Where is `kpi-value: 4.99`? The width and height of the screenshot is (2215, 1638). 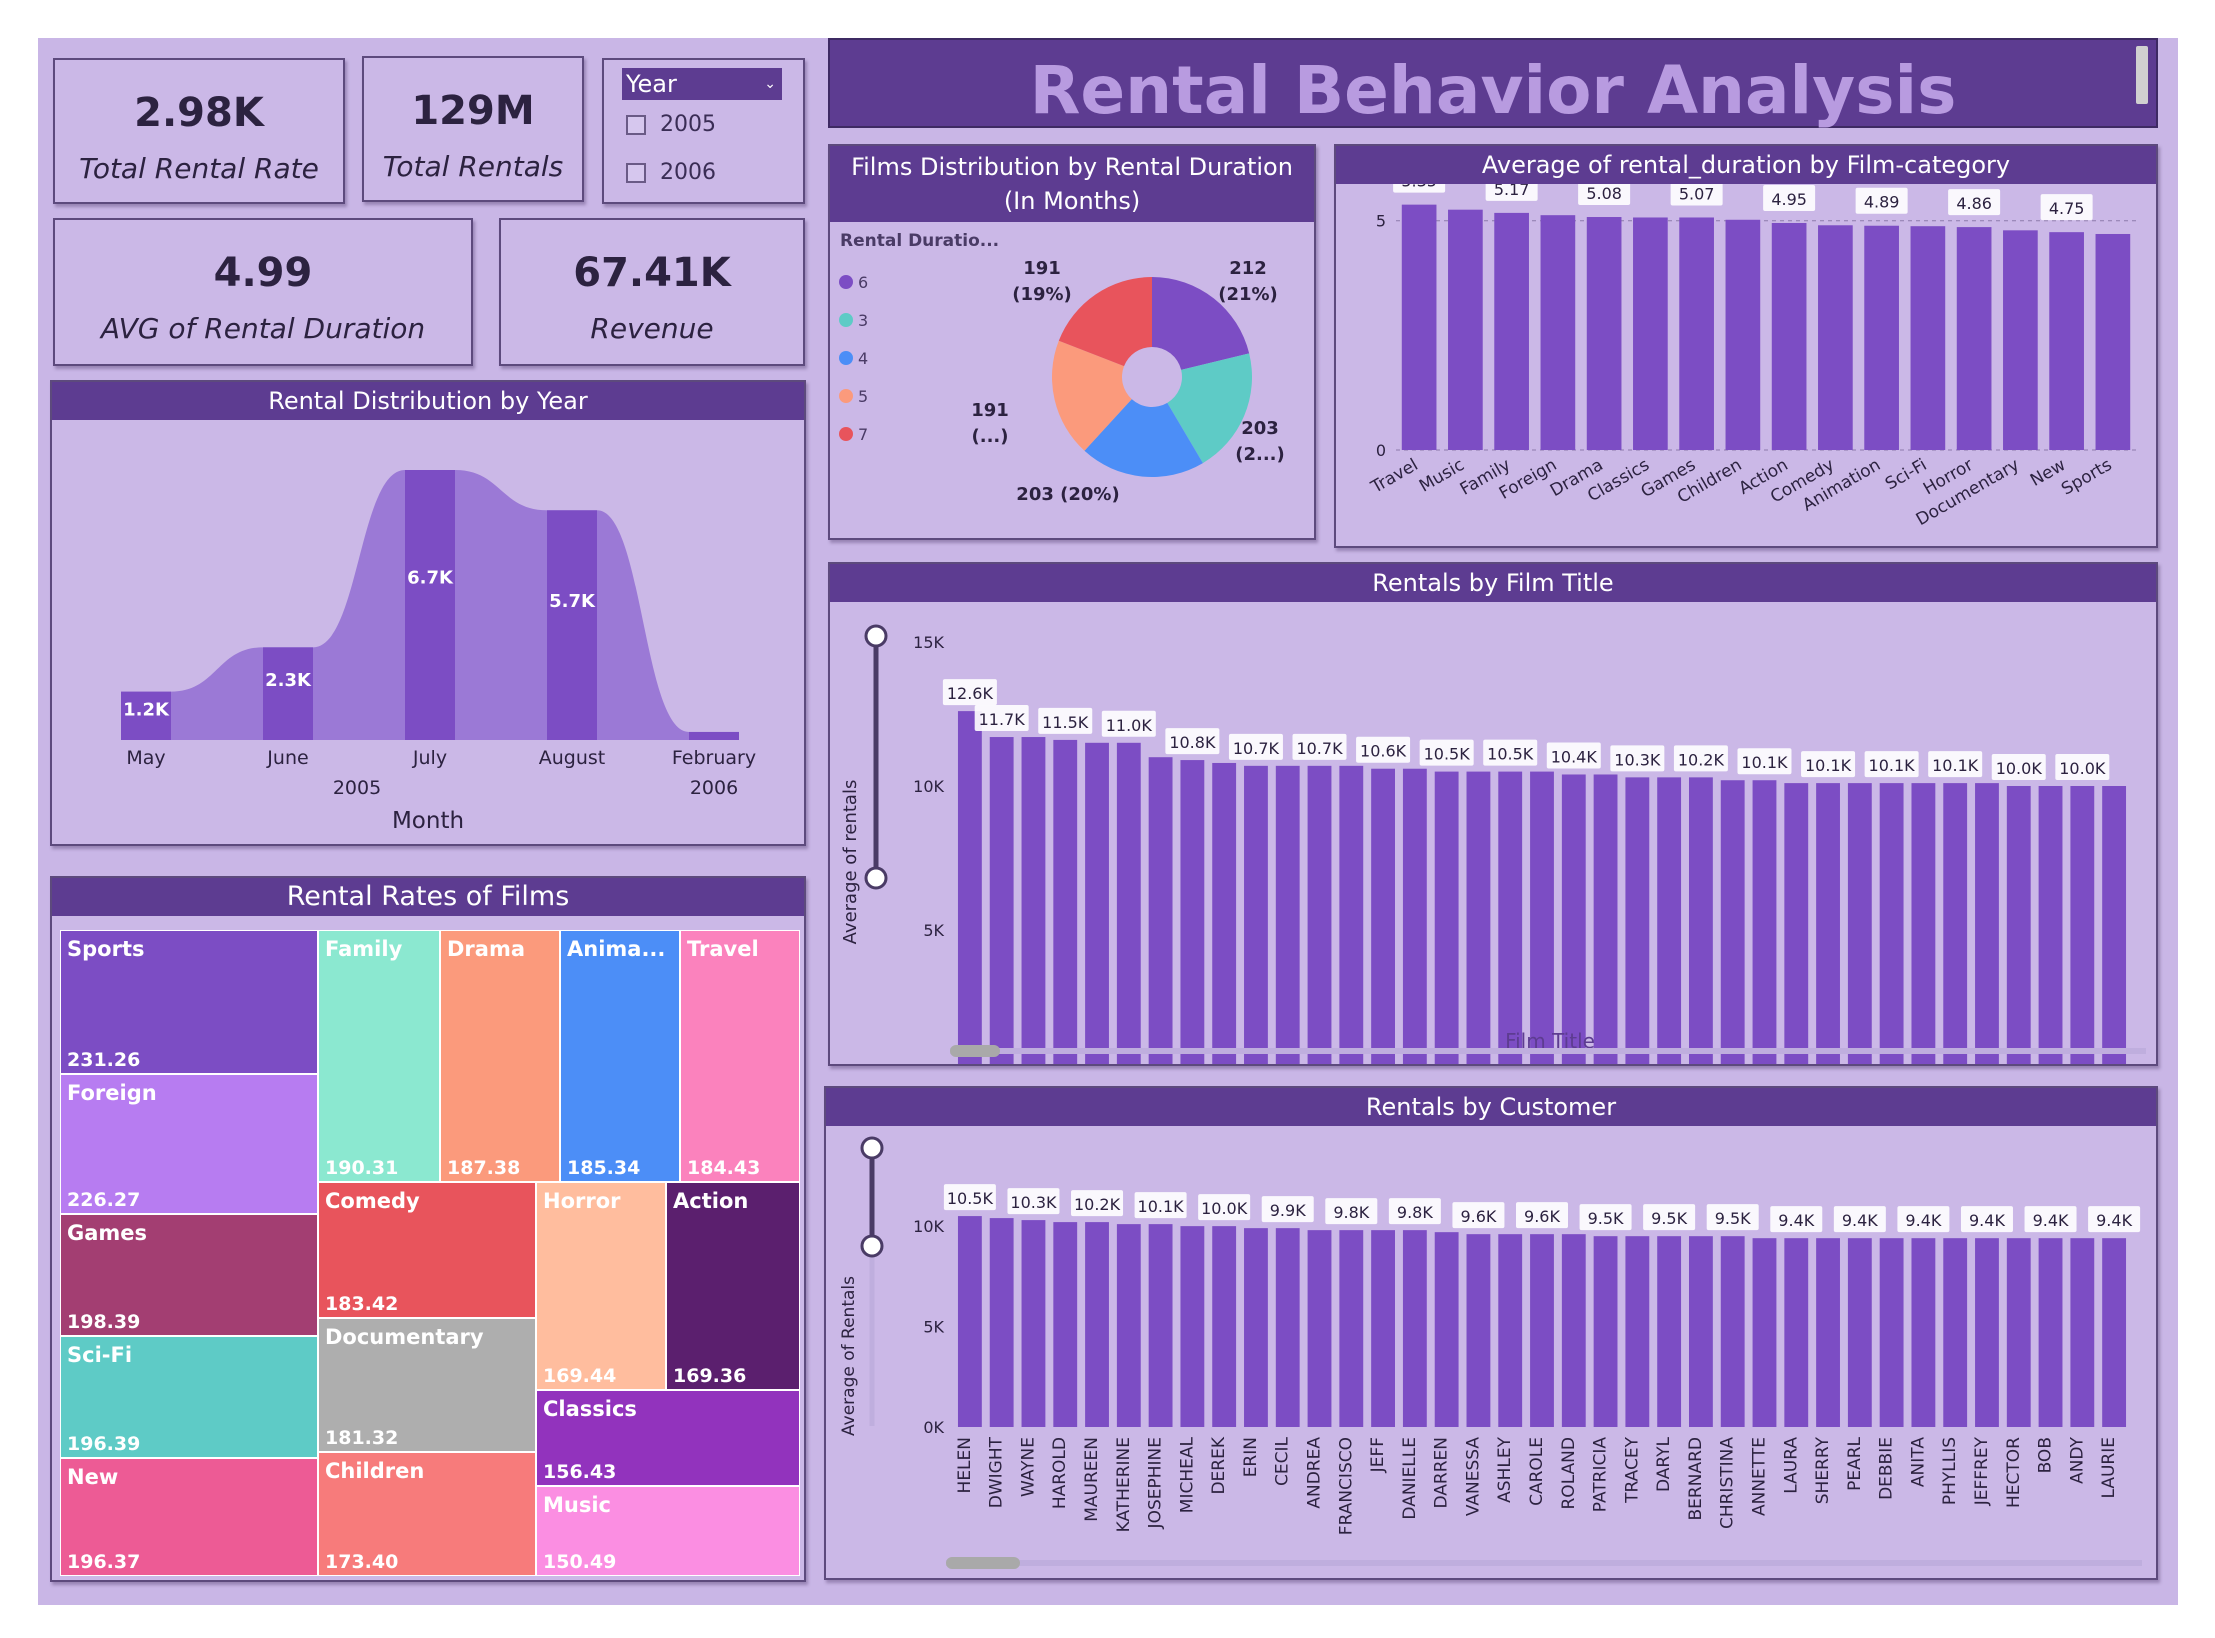 kpi-value: 4.99 is located at coordinates (263, 273).